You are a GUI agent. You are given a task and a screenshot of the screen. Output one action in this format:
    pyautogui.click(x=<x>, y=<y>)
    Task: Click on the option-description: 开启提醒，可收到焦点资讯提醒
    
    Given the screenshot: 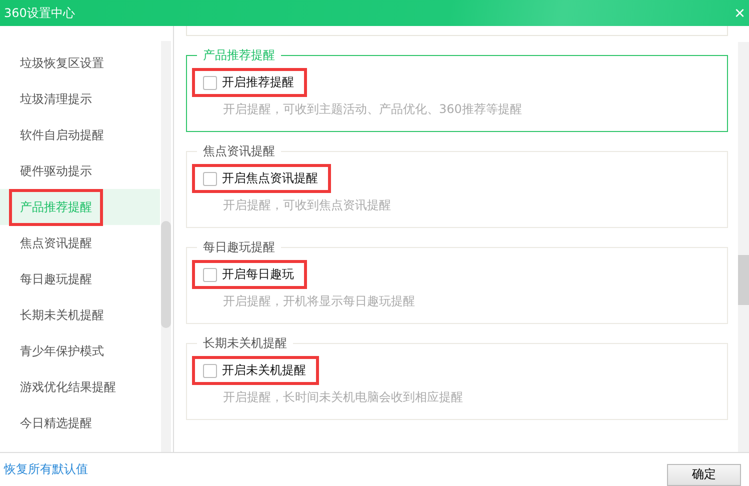 What is the action you would take?
    pyautogui.click(x=307, y=205)
    